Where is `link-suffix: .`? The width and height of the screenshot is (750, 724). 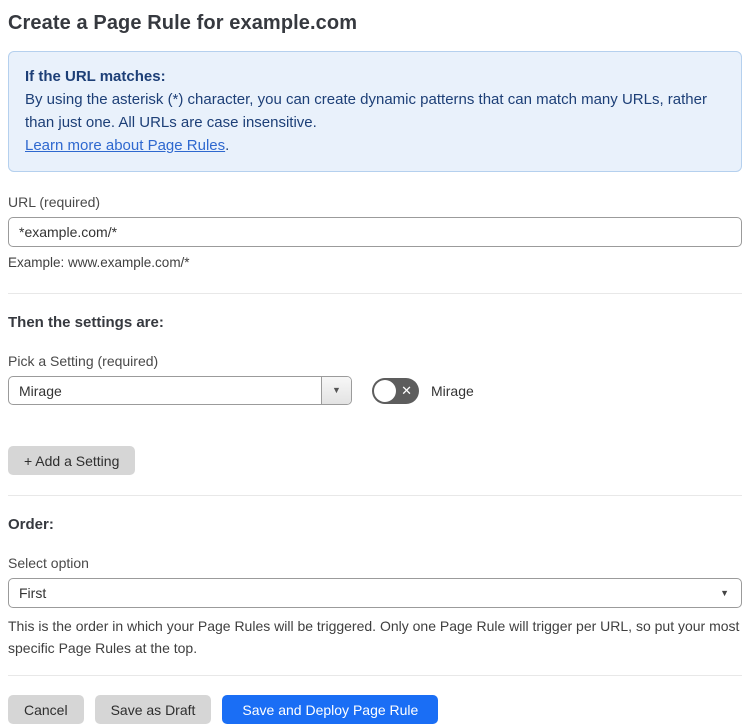
link-suffix: . is located at coordinates (227, 145).